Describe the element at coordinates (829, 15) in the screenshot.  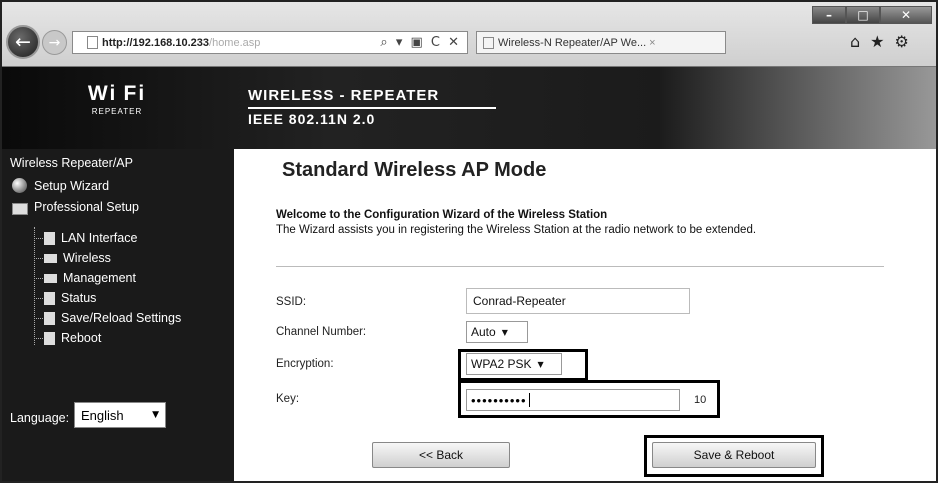
I see `minimize-button: –` at that location.